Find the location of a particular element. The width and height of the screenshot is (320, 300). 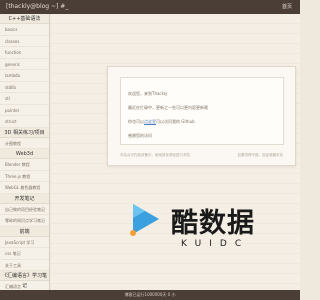

github-line: 你也可以点这里可以访问我的 Github is located at coordinates (161, 122).